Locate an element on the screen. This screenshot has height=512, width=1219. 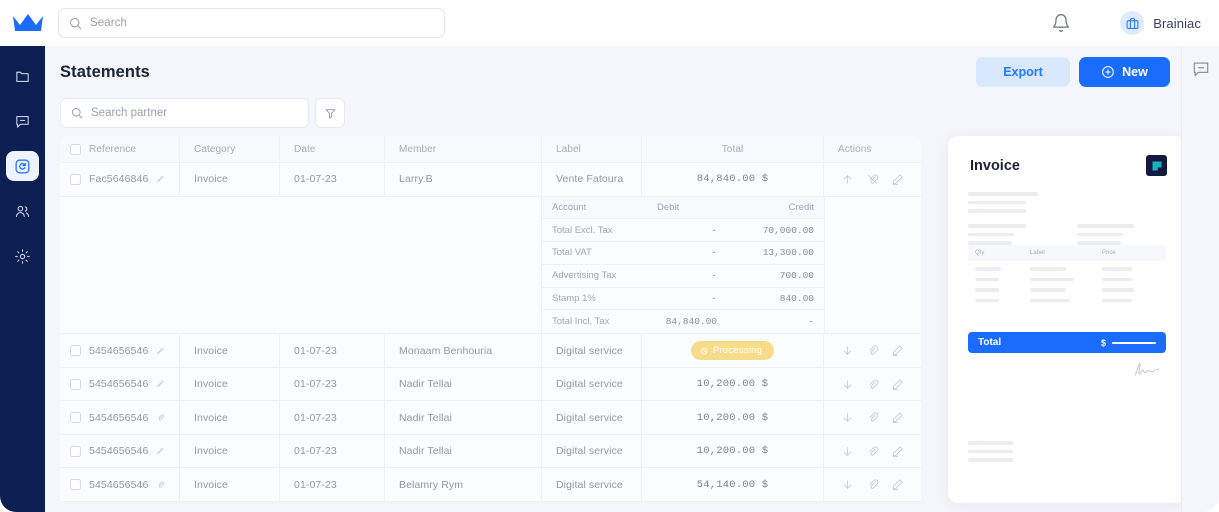
cell-total: Processing is located at coordinates (733, 350).